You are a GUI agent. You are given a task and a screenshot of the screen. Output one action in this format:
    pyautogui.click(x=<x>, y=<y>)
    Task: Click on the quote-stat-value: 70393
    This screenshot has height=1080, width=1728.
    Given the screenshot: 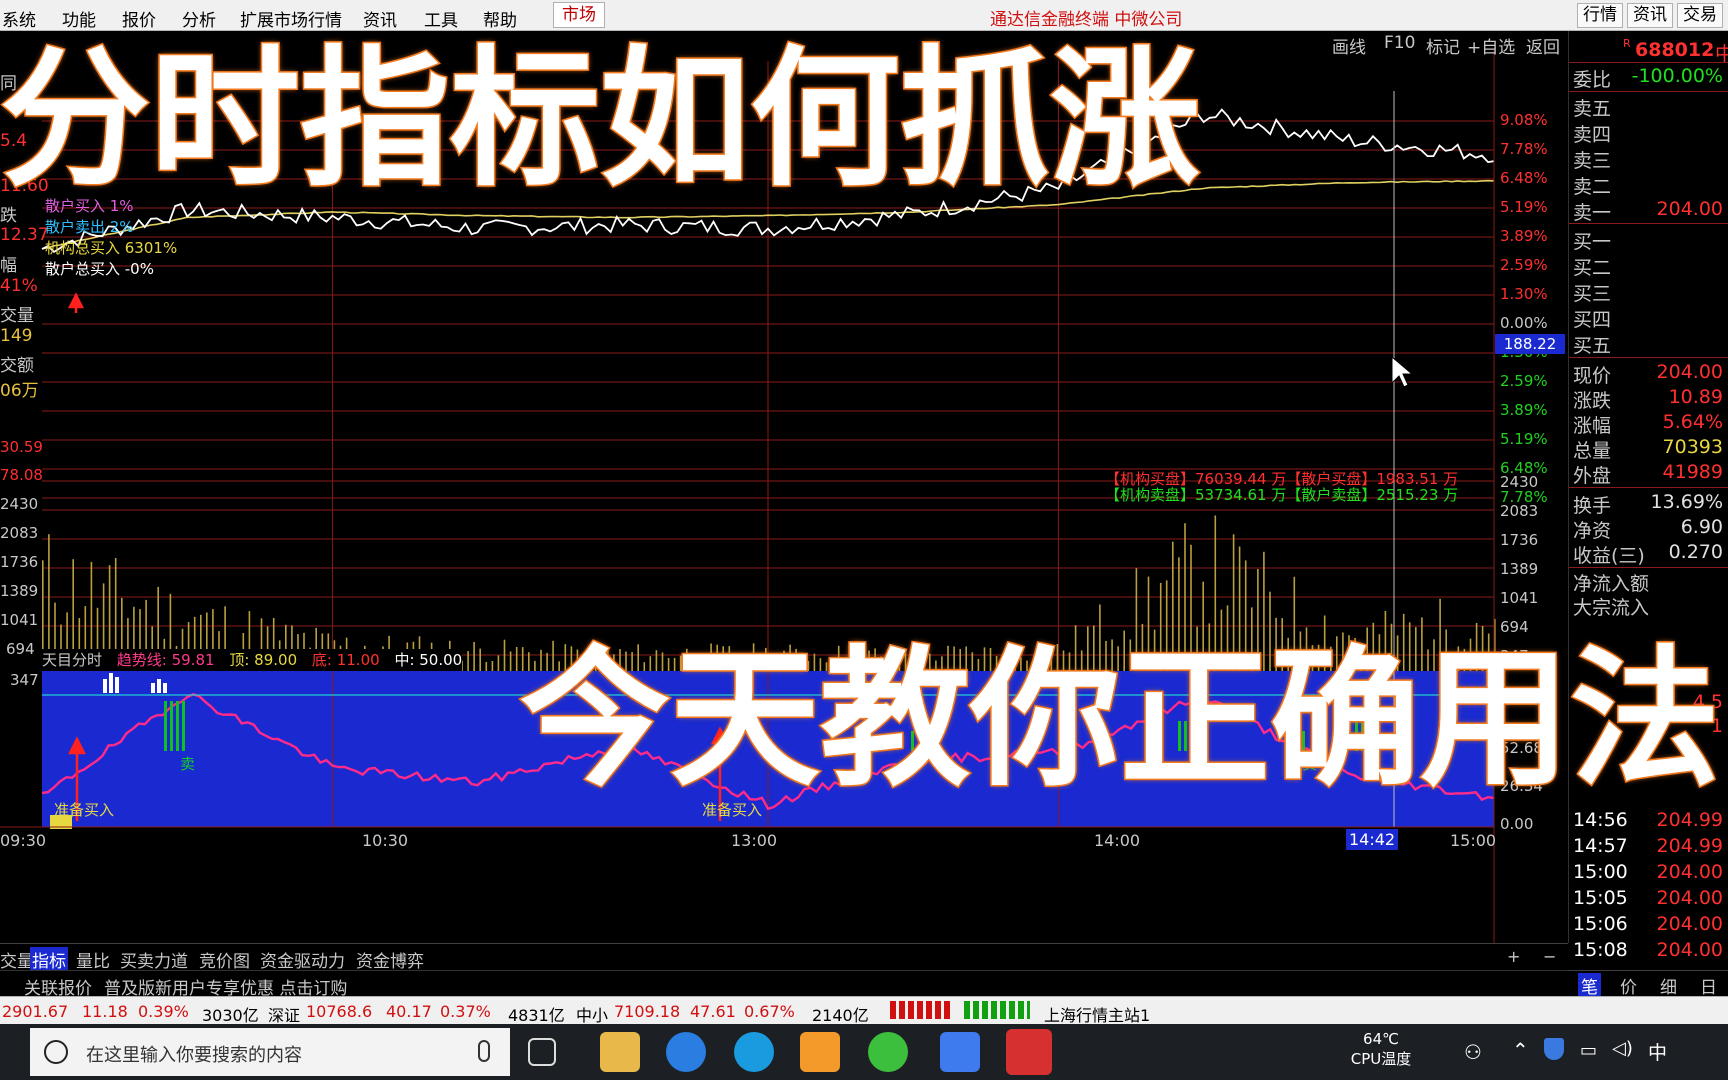 What is the action you would take?
    pyautogui.click(x=1692, y=447)
    